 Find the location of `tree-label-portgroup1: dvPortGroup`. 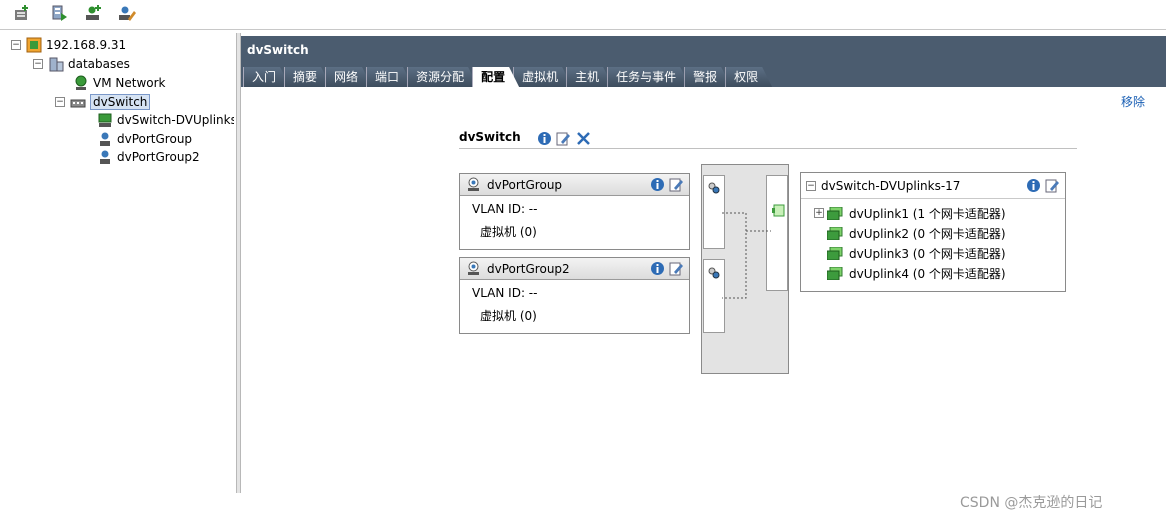

tree-label-portgroup1: dvPortGroup is located at coordinates (155, 139).